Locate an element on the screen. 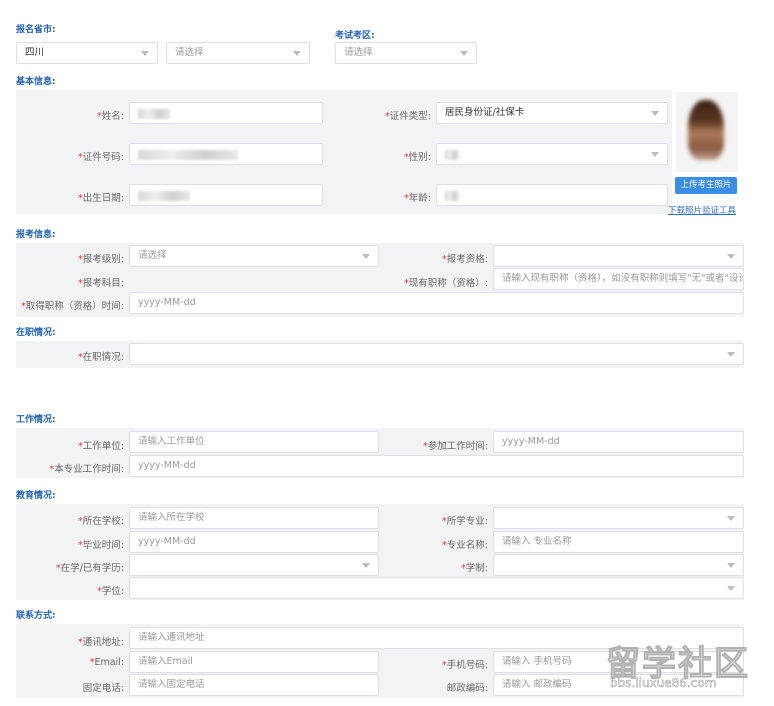  candidate-photo is located at coordinates (707, 132).